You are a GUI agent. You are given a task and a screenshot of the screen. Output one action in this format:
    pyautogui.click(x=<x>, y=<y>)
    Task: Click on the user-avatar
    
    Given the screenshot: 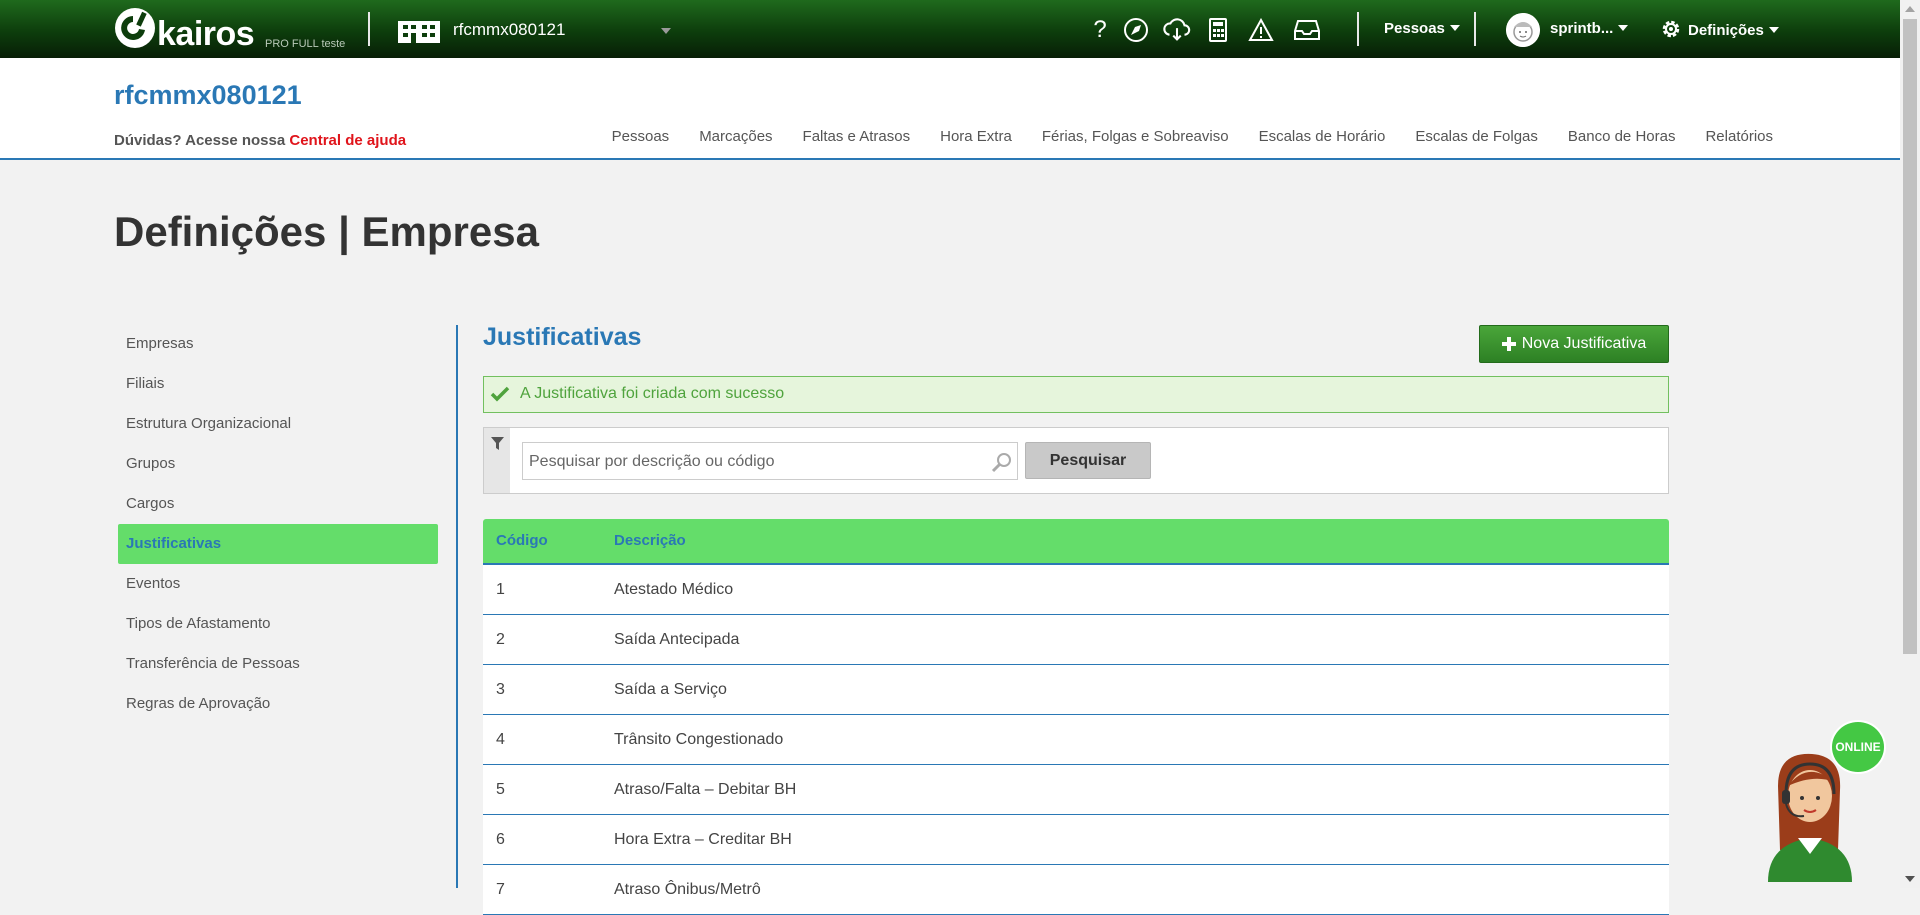 What is the action you would take?
    pyautogui.click(x=1523, y=30)
    